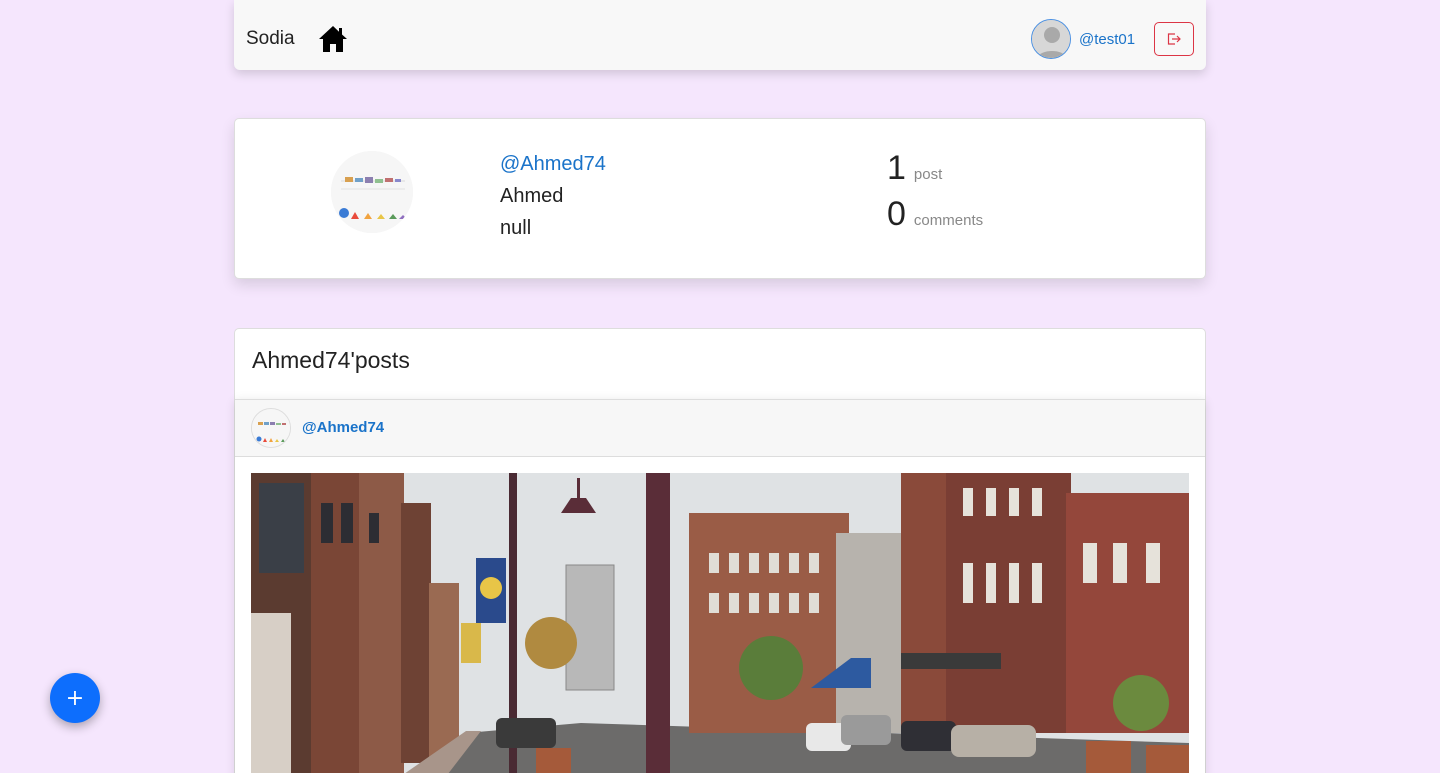 This screenshot has height=773, width=1440. What do you see at coordinates (532, 196) in the screenshot?
I see `profile-name: Ahmed` at bounding box center [532, 196].